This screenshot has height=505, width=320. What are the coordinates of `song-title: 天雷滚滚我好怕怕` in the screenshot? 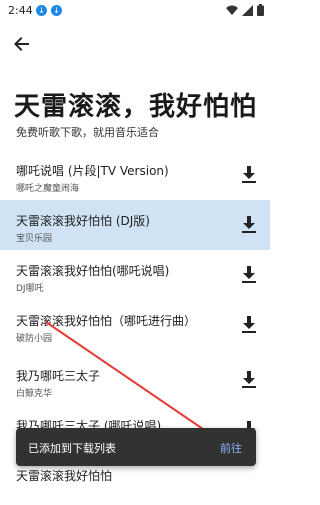 It's located at (64, 476).